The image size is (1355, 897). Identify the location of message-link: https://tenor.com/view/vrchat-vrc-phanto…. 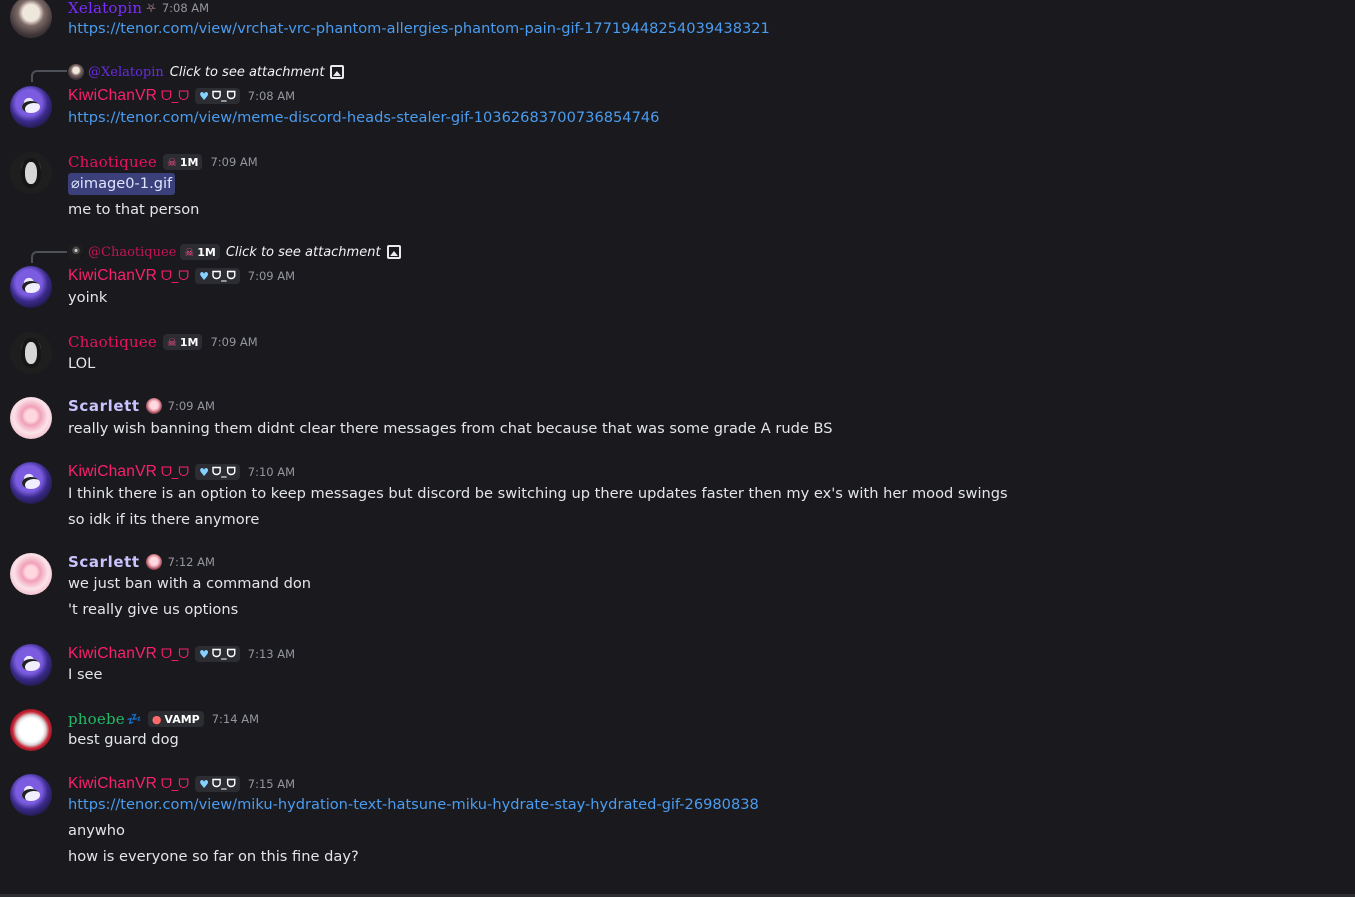
(419, 28).